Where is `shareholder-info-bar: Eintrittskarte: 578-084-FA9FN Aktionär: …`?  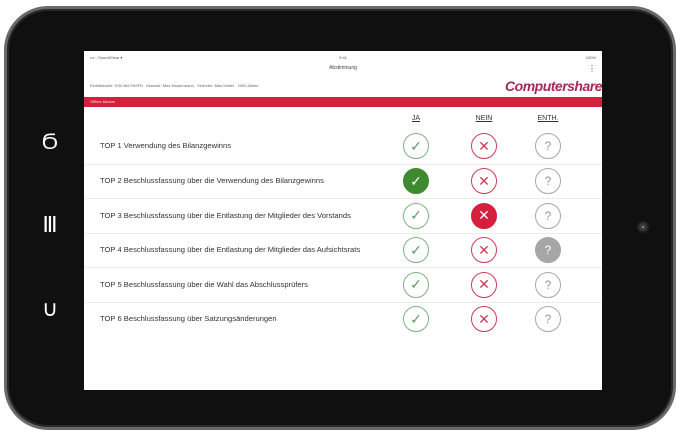 shareholder-info-bar: Eintrittskarte: 578-084-FA9FN Aktionär: … is located at coordinates (343, 87).